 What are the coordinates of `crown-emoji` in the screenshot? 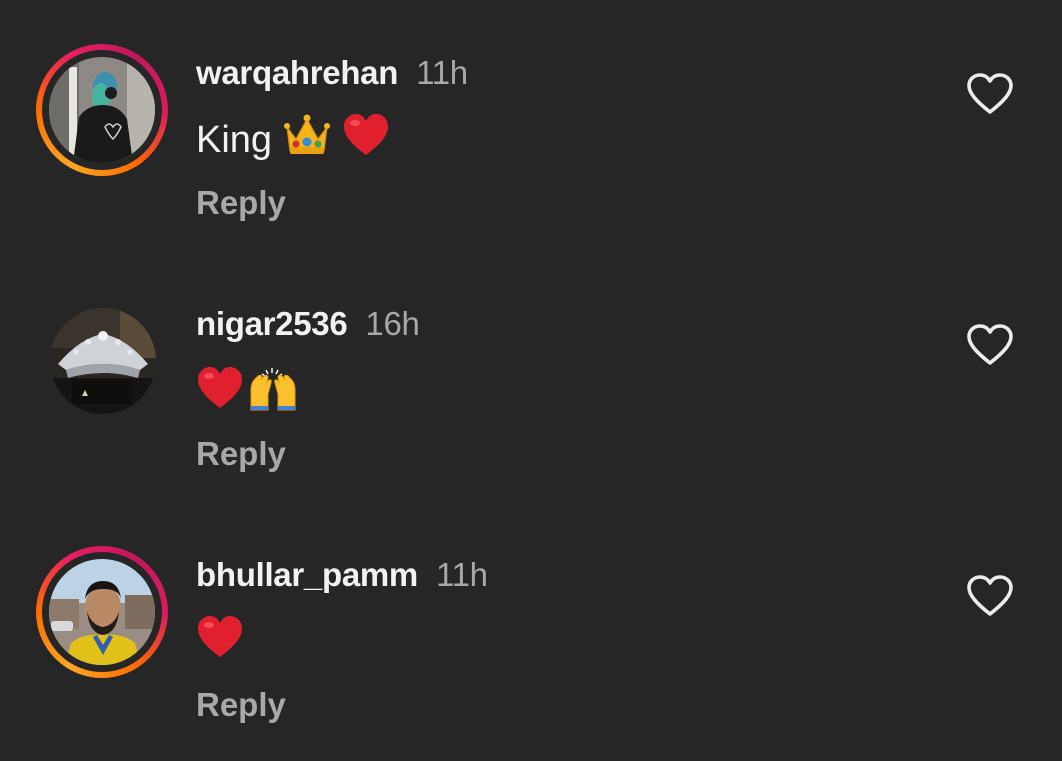 It's located at (307, 140).